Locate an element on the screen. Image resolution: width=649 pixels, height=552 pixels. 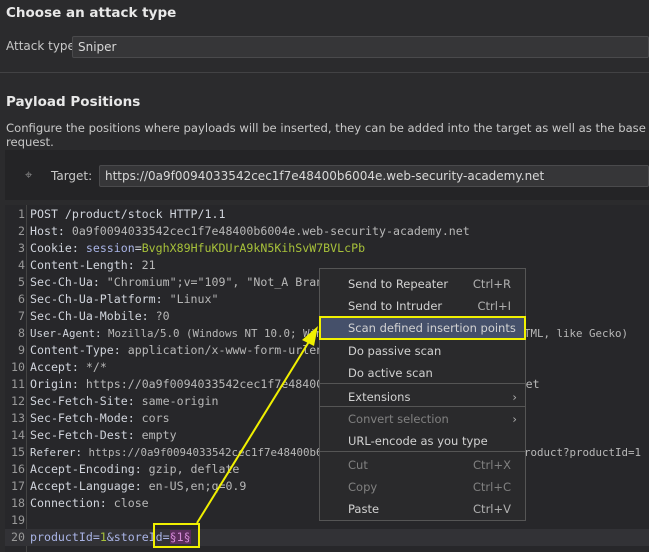
arrow-head is located at coordinates (310, 336).